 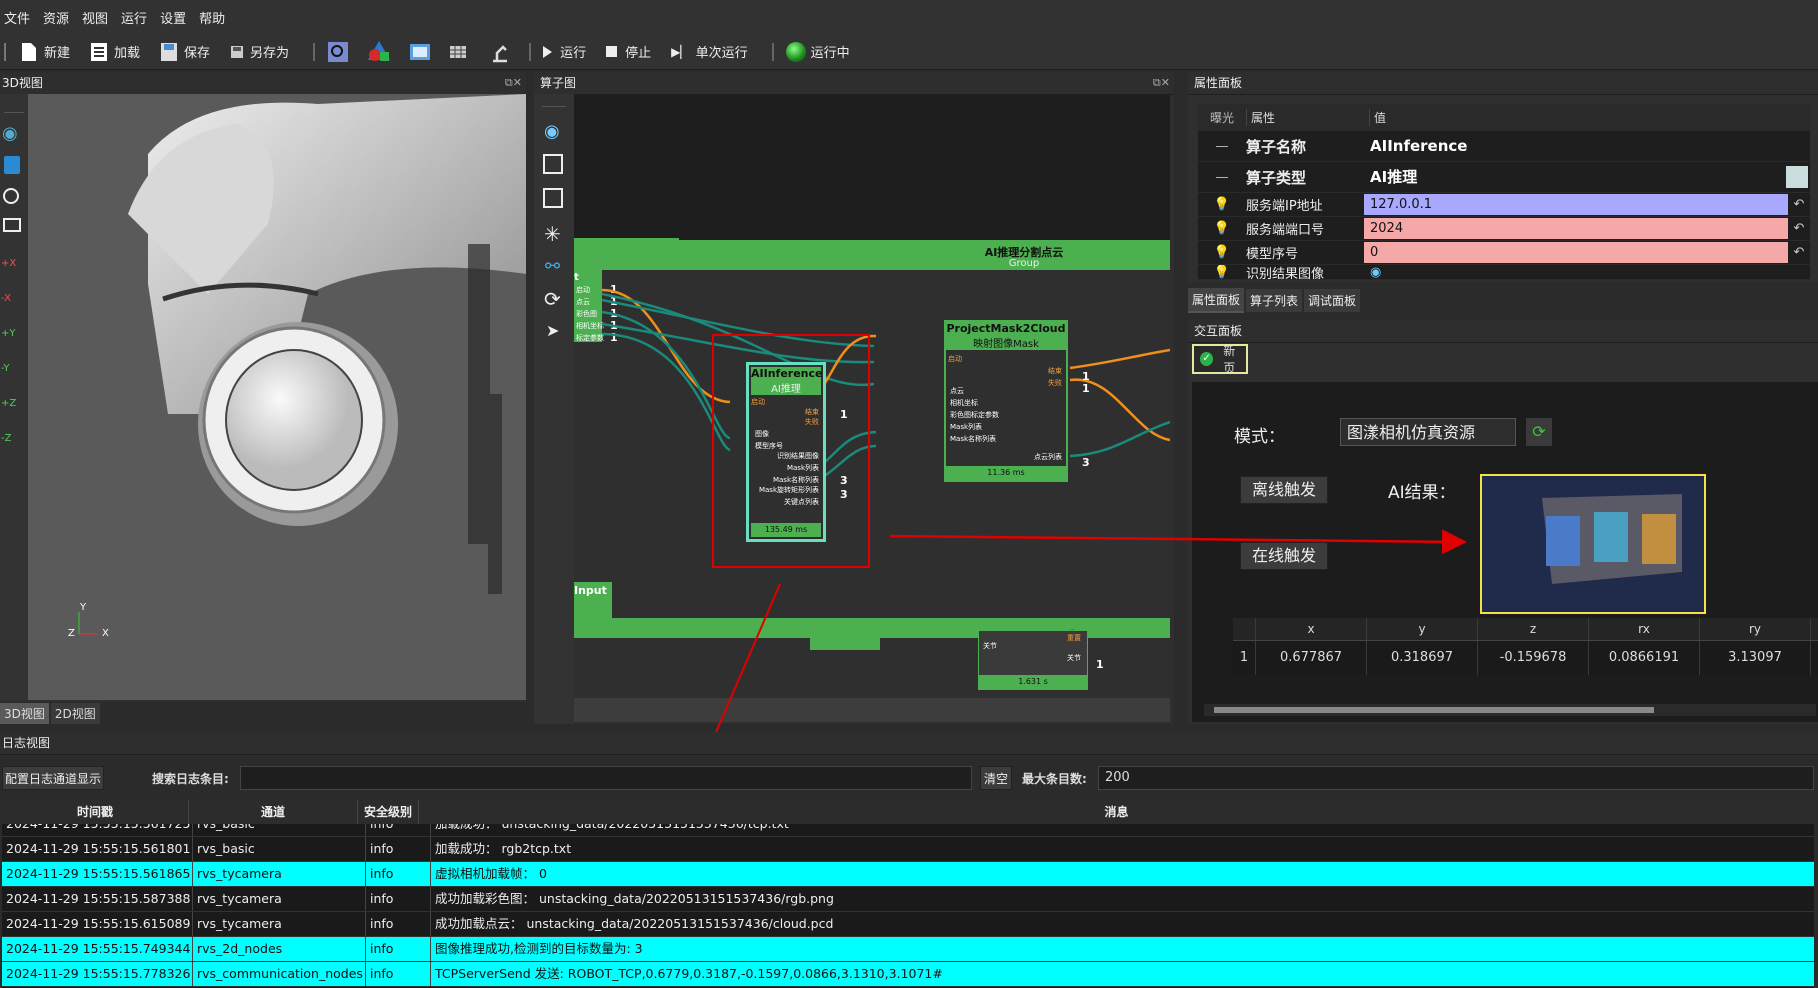 I want to click on undo-icon-2: ↶, so click(x=1799, y=228).